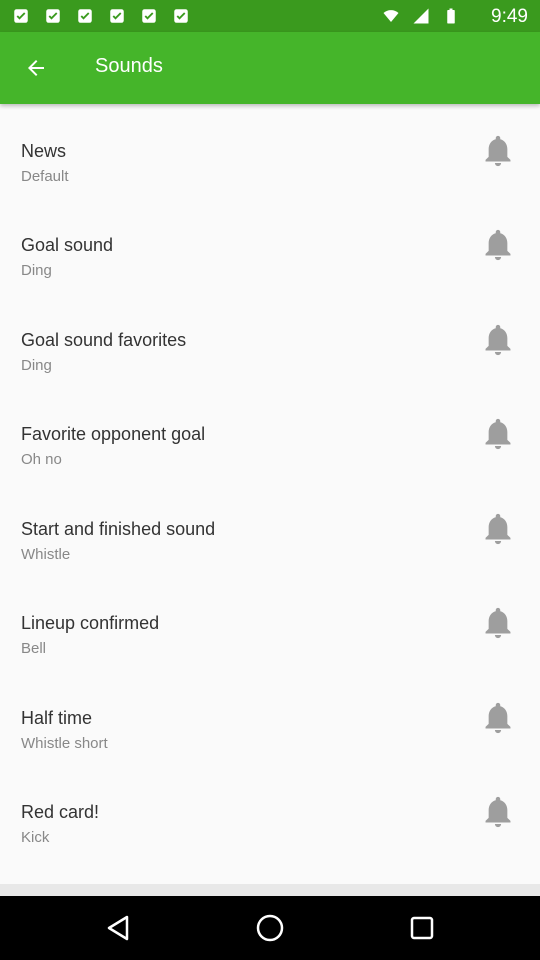 This screenshot has height=960, width=540. I want to click on system-icons, so click(421, 16).